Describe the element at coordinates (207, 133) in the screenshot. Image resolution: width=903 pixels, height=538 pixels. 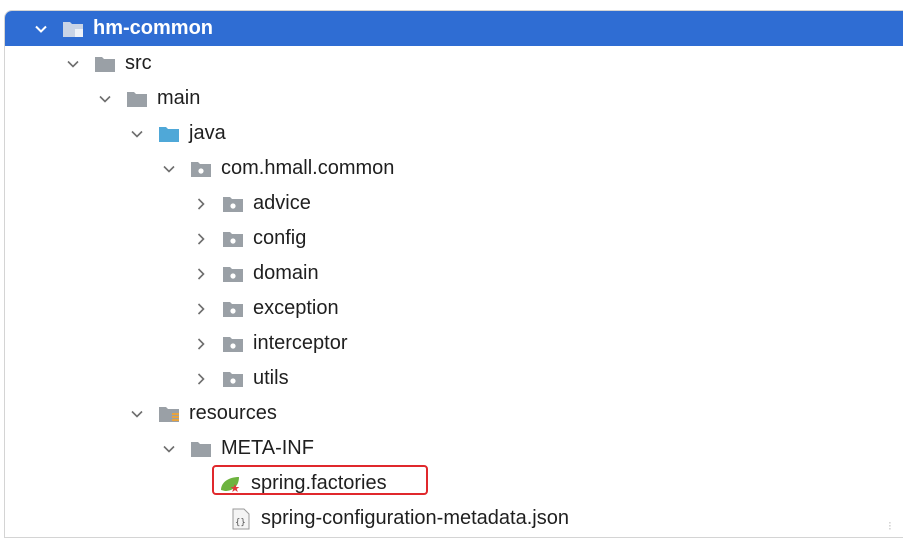
I see `tree-node-label: java` at that location.